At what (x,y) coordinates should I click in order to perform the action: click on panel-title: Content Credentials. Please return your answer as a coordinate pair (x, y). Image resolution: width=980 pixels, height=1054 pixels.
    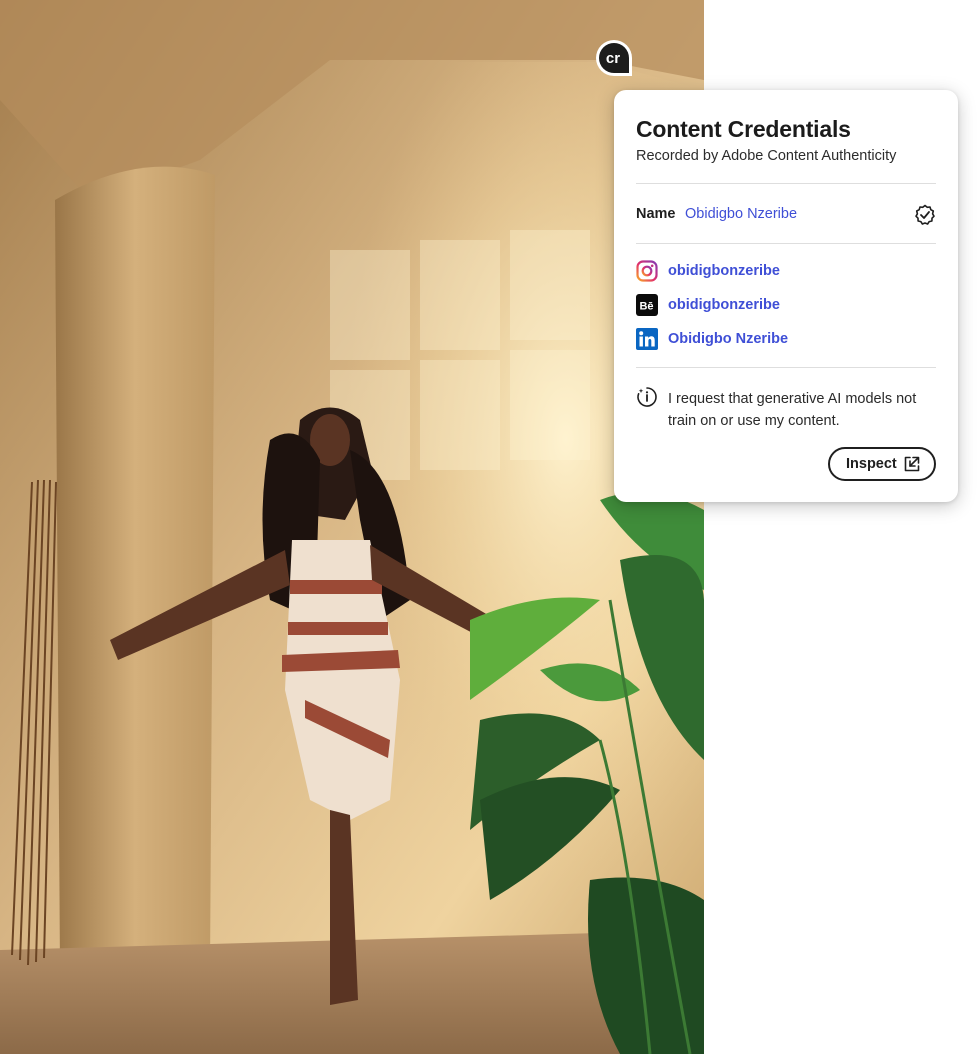
    Looking at the image, I should click on (743, 129).